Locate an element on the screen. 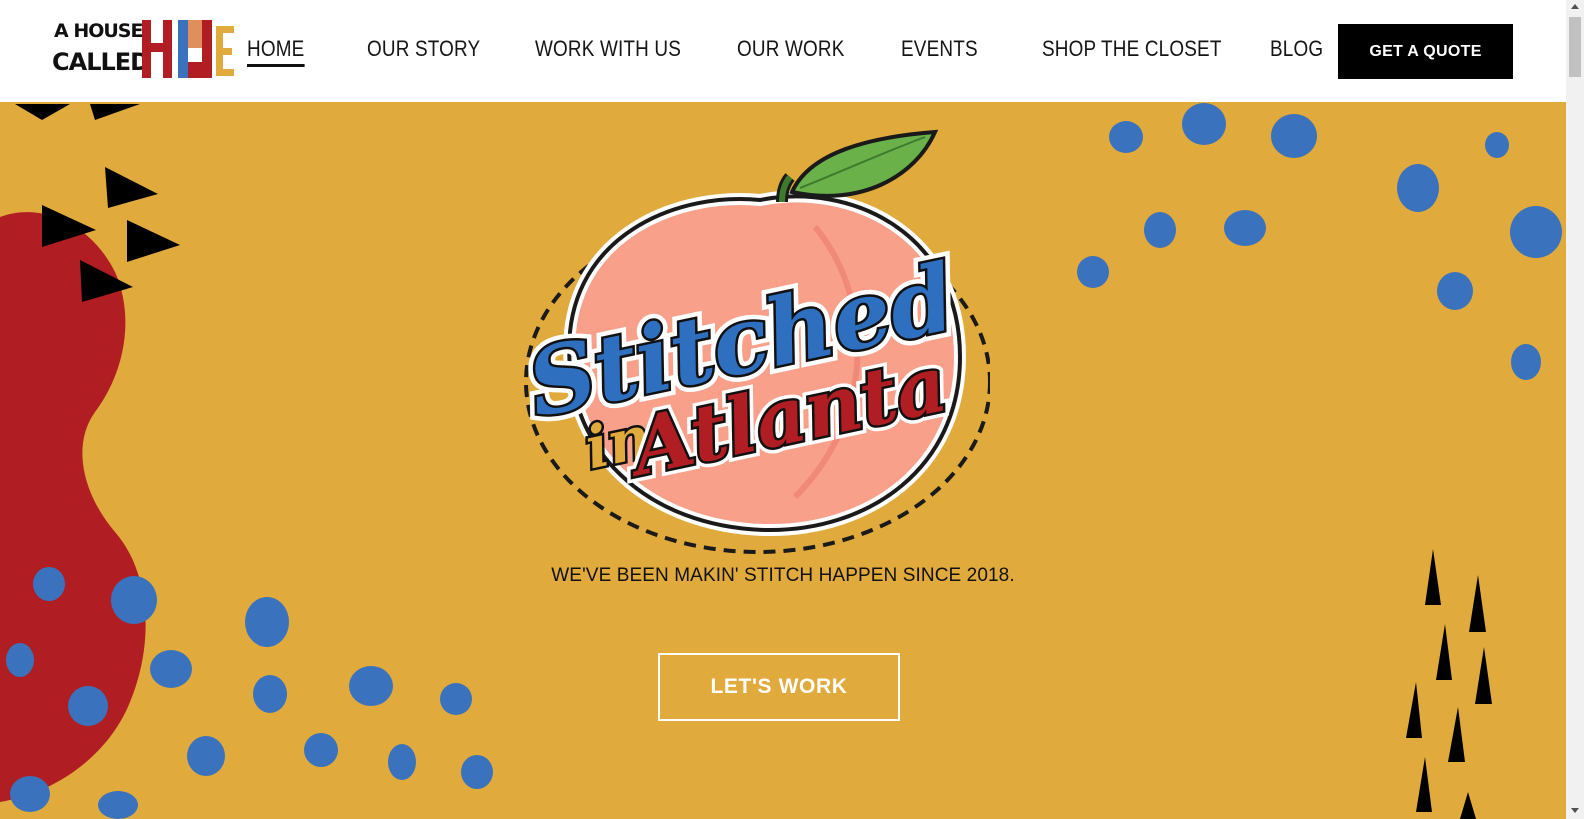 Image resolution: width=1584 pixels, height=819 pixels. lets-work-button: LET'S WORK is located at coordinates (779, 687).